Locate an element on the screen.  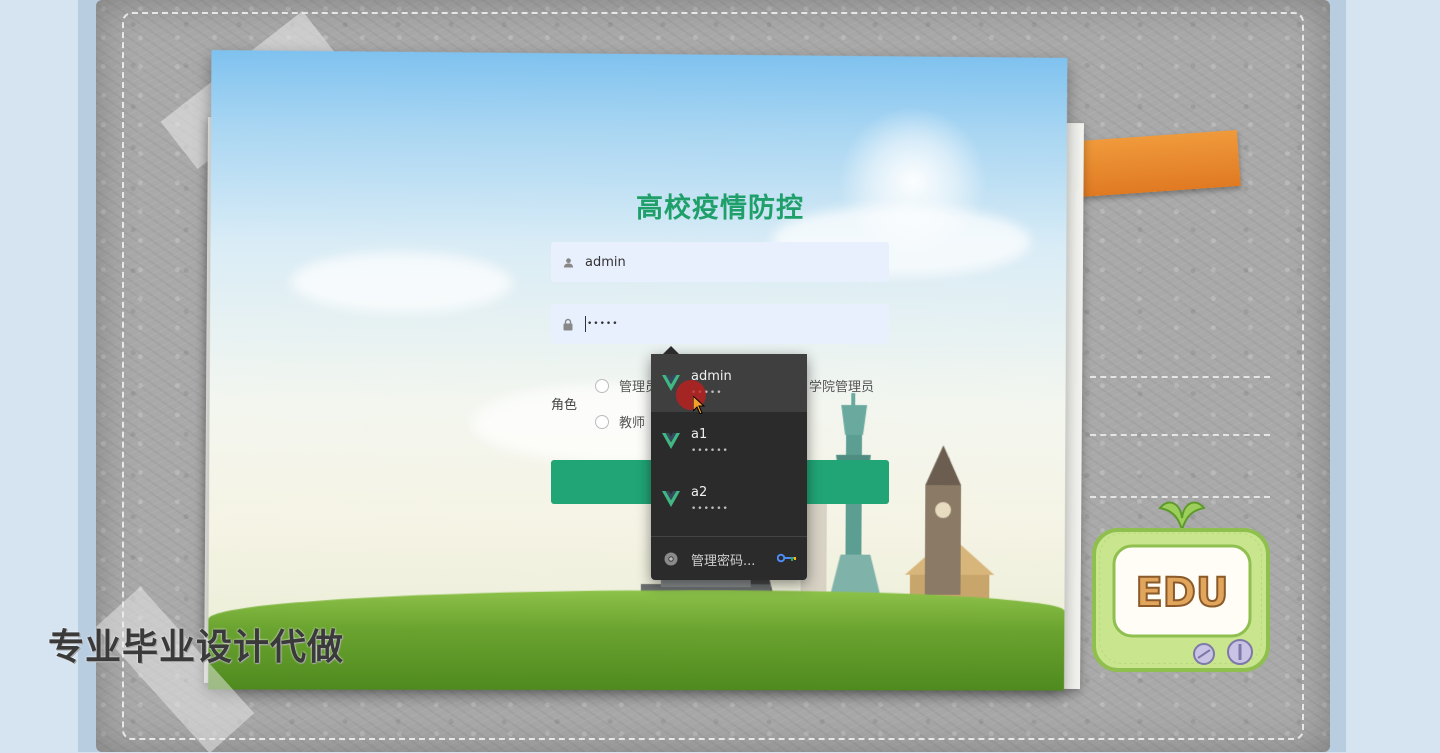
role-radio-admin: 管理员 is located at coordinates (626, 385).